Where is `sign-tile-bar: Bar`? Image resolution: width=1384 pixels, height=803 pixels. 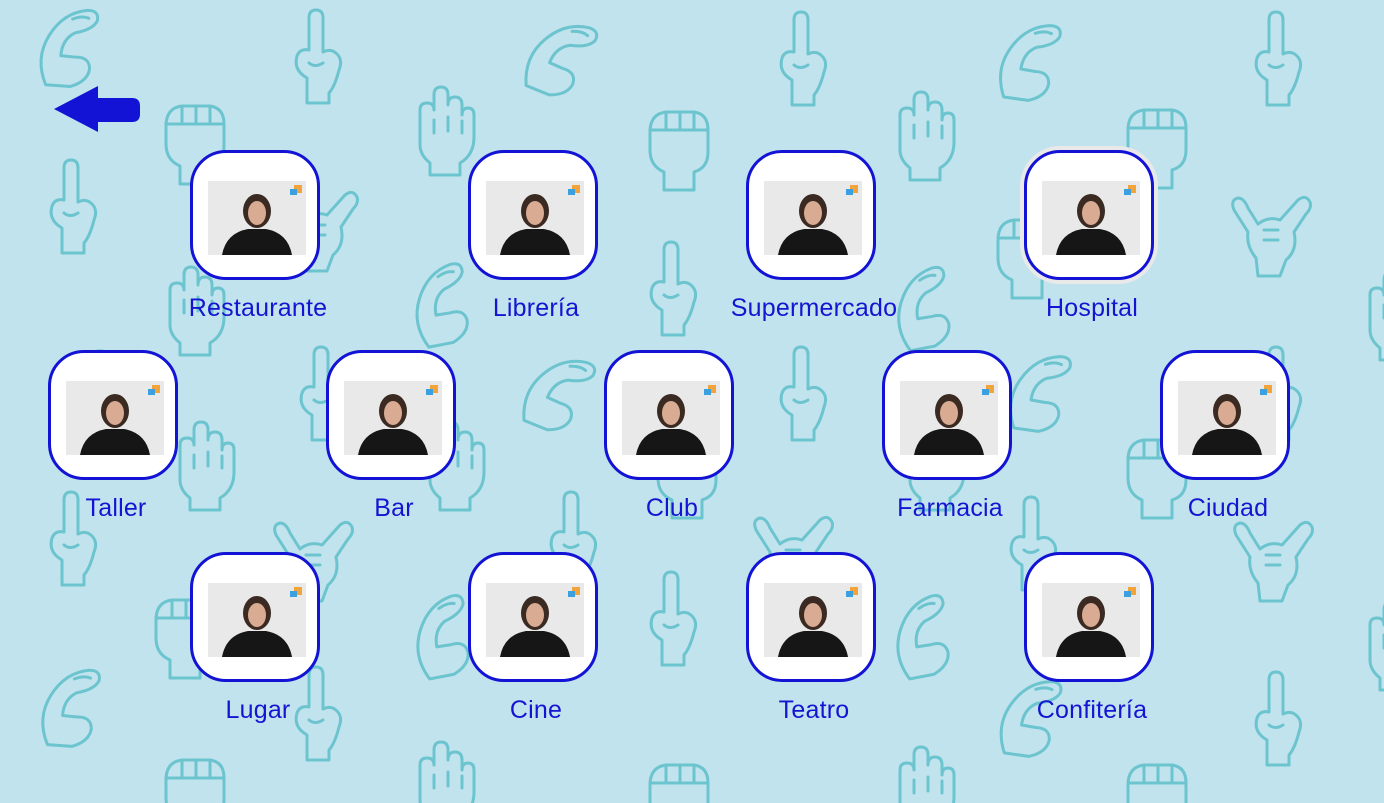
sign-tile-bar: Bar is located at coordinates (394, 442).